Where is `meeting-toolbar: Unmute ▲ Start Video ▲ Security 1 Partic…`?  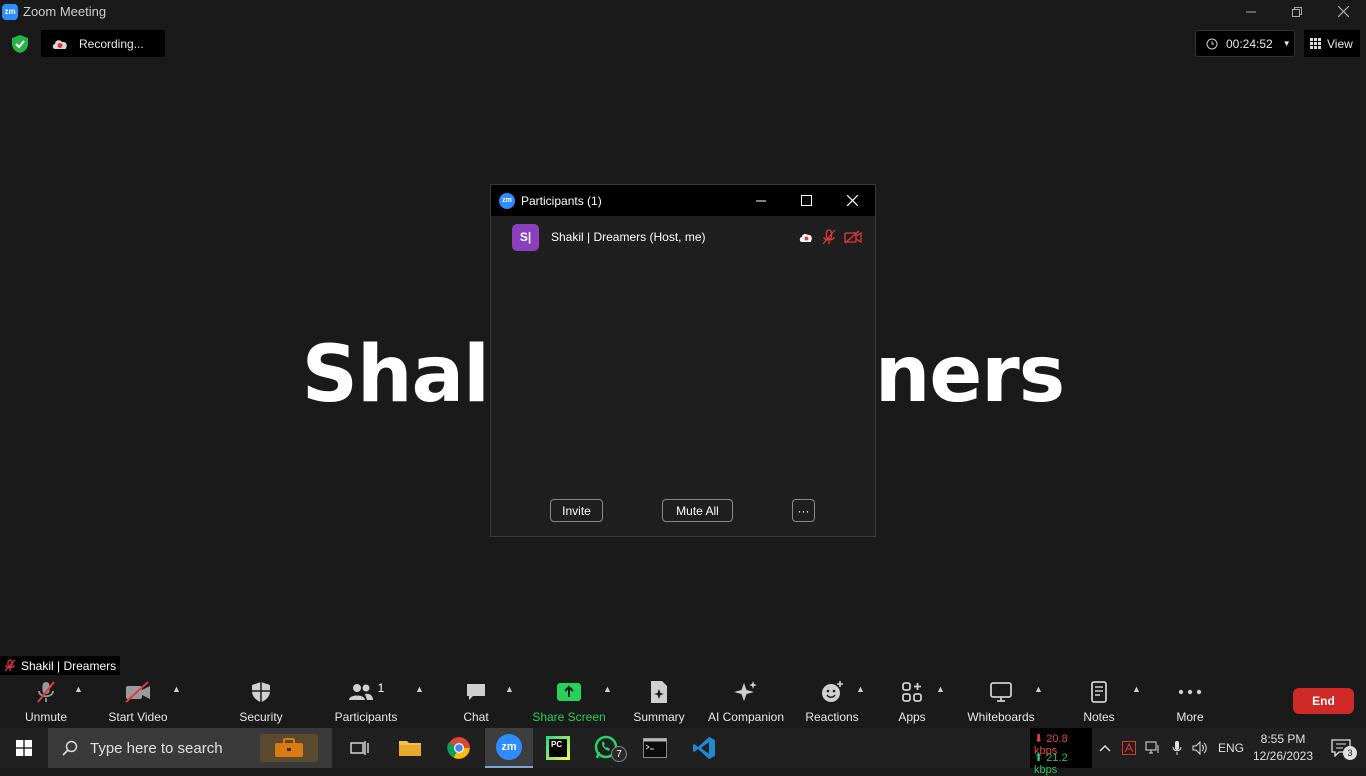 meeting-toolbar: Unmute ▲ Start Video ▲ Security 1 Partic… is located at coordinates (683, 702).